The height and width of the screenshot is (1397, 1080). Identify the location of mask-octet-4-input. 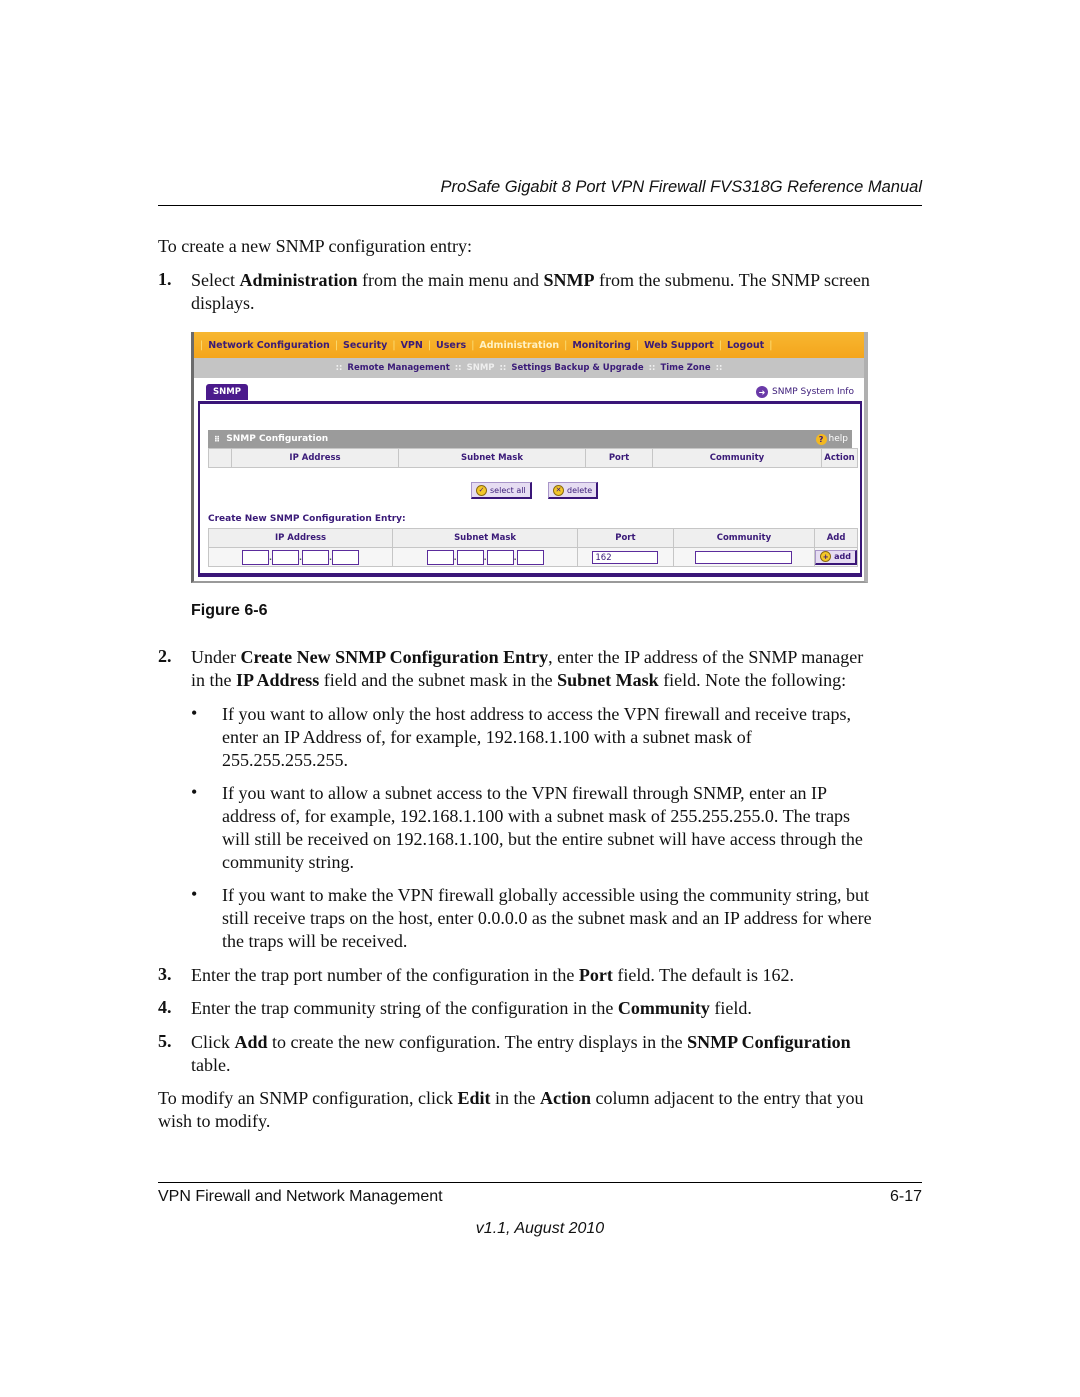
(530, 557).